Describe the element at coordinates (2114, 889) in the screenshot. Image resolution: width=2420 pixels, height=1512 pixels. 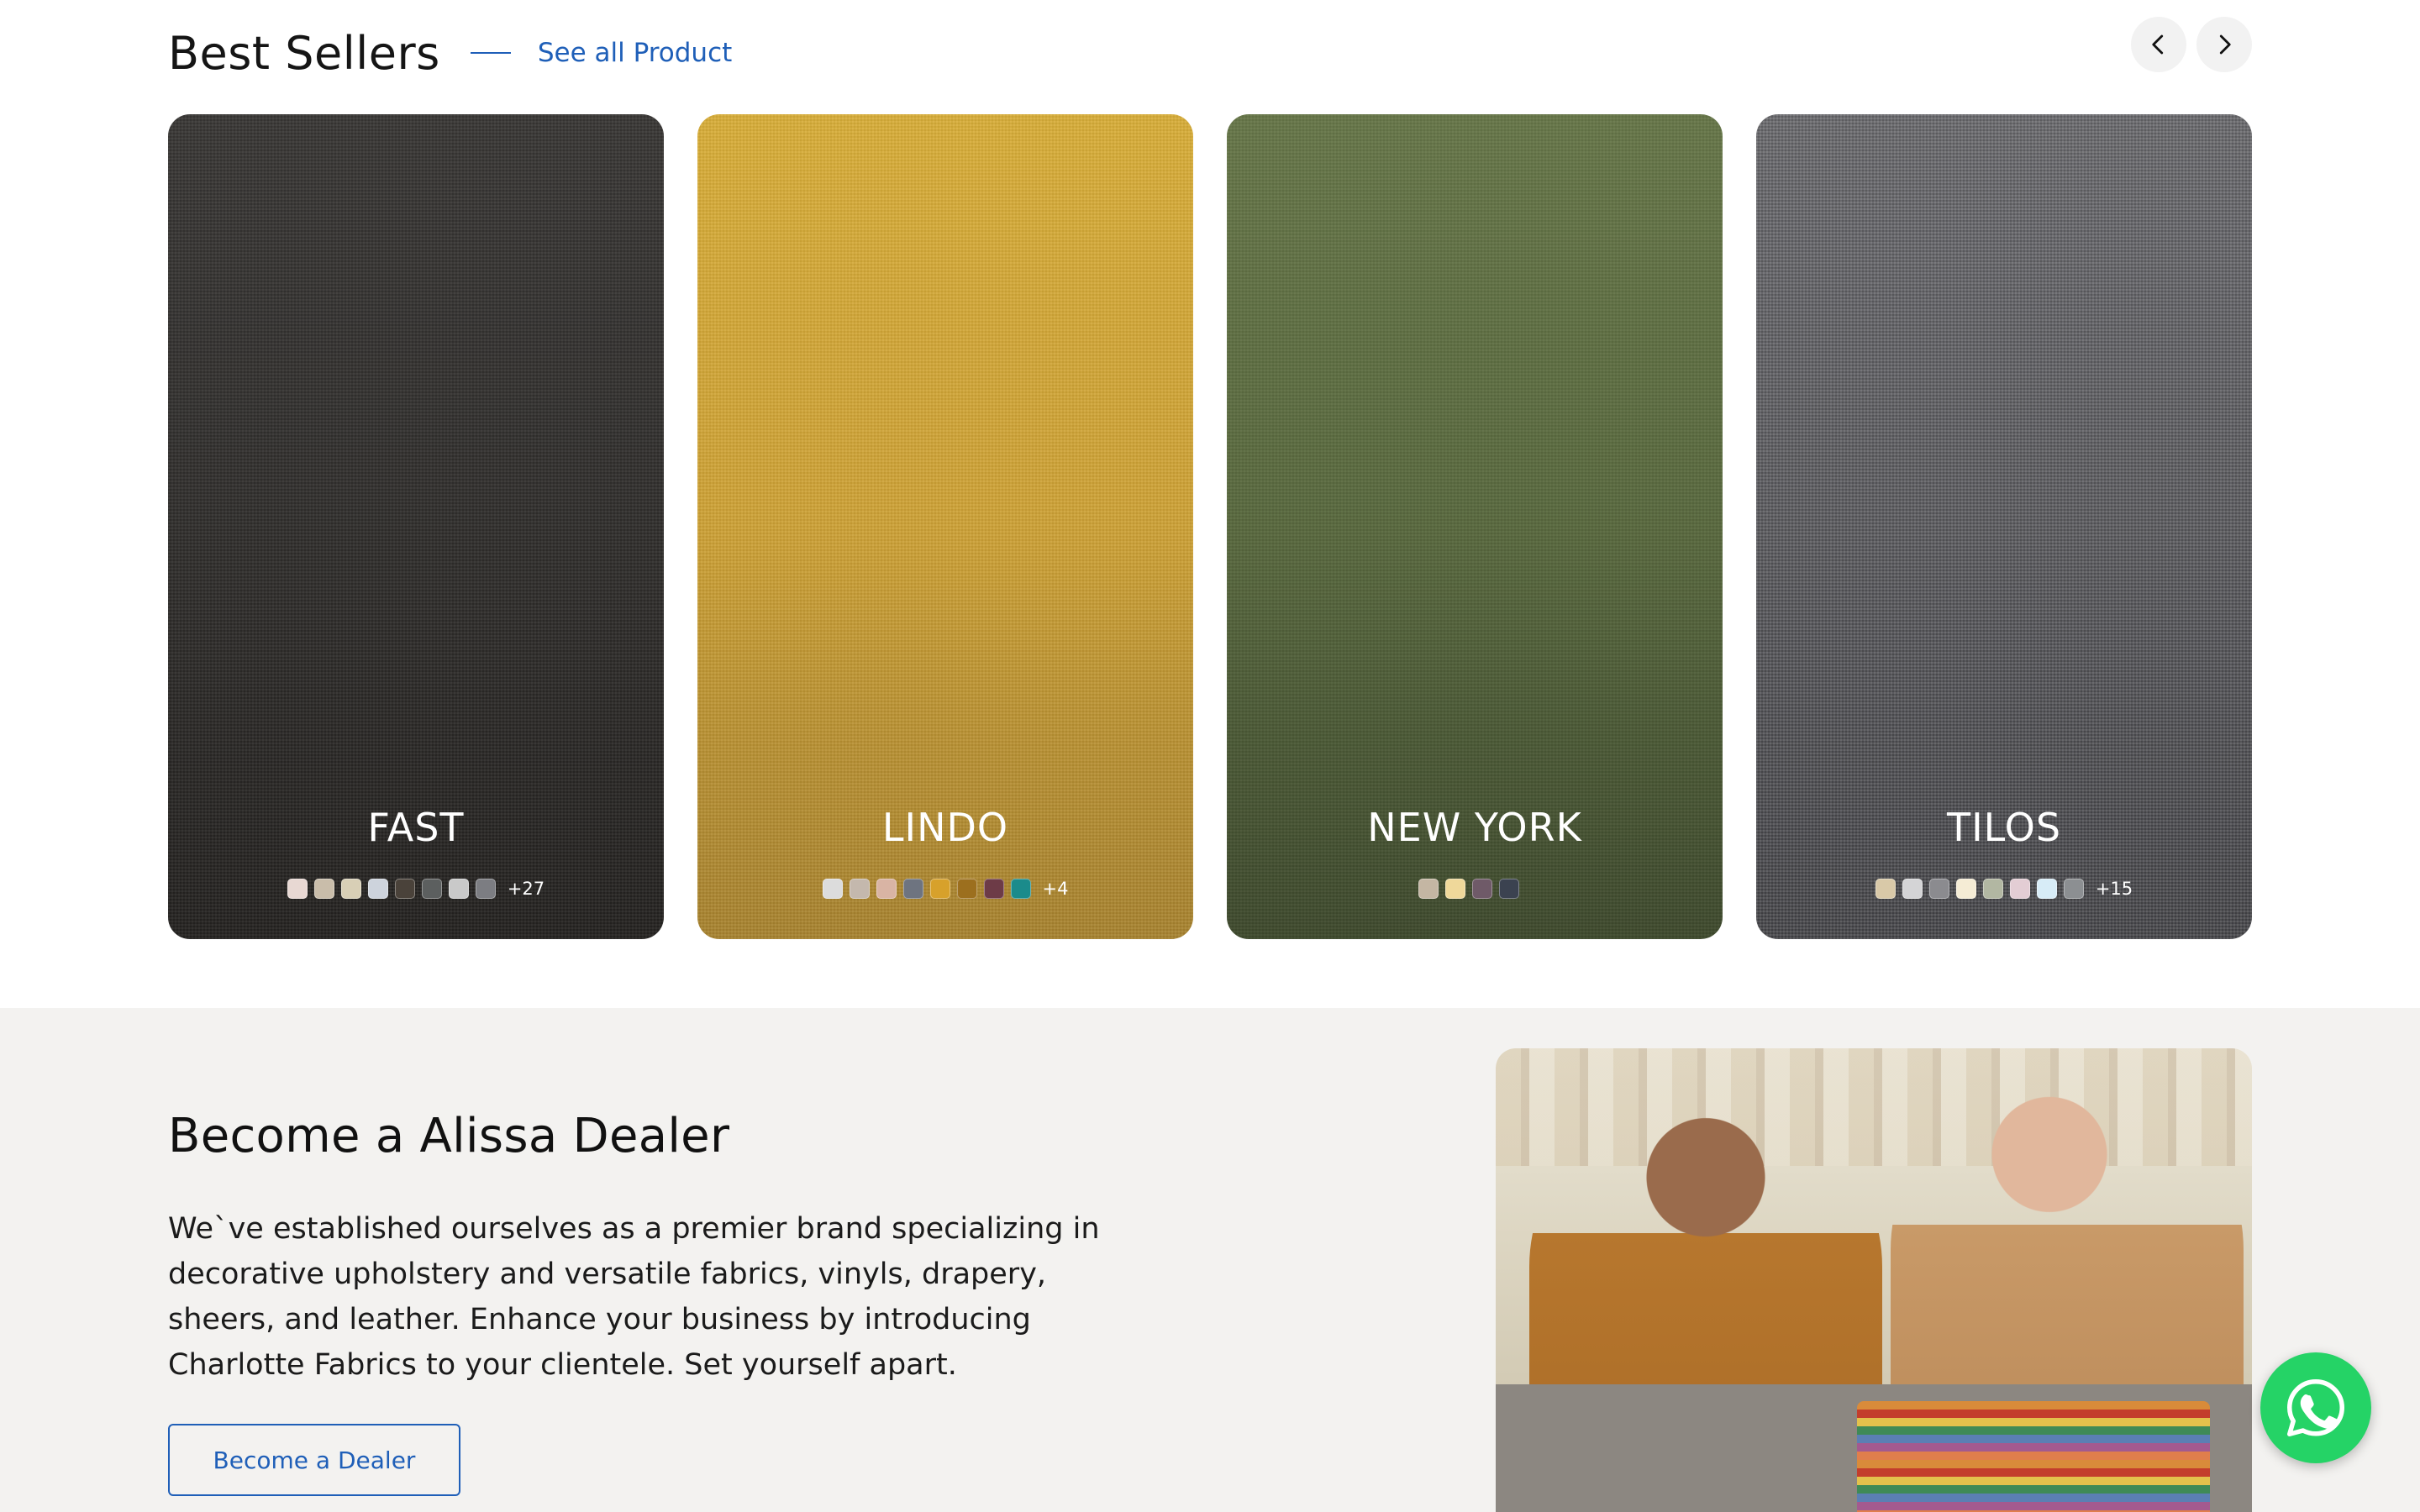
I see `more-colors-count: +15` at that location.